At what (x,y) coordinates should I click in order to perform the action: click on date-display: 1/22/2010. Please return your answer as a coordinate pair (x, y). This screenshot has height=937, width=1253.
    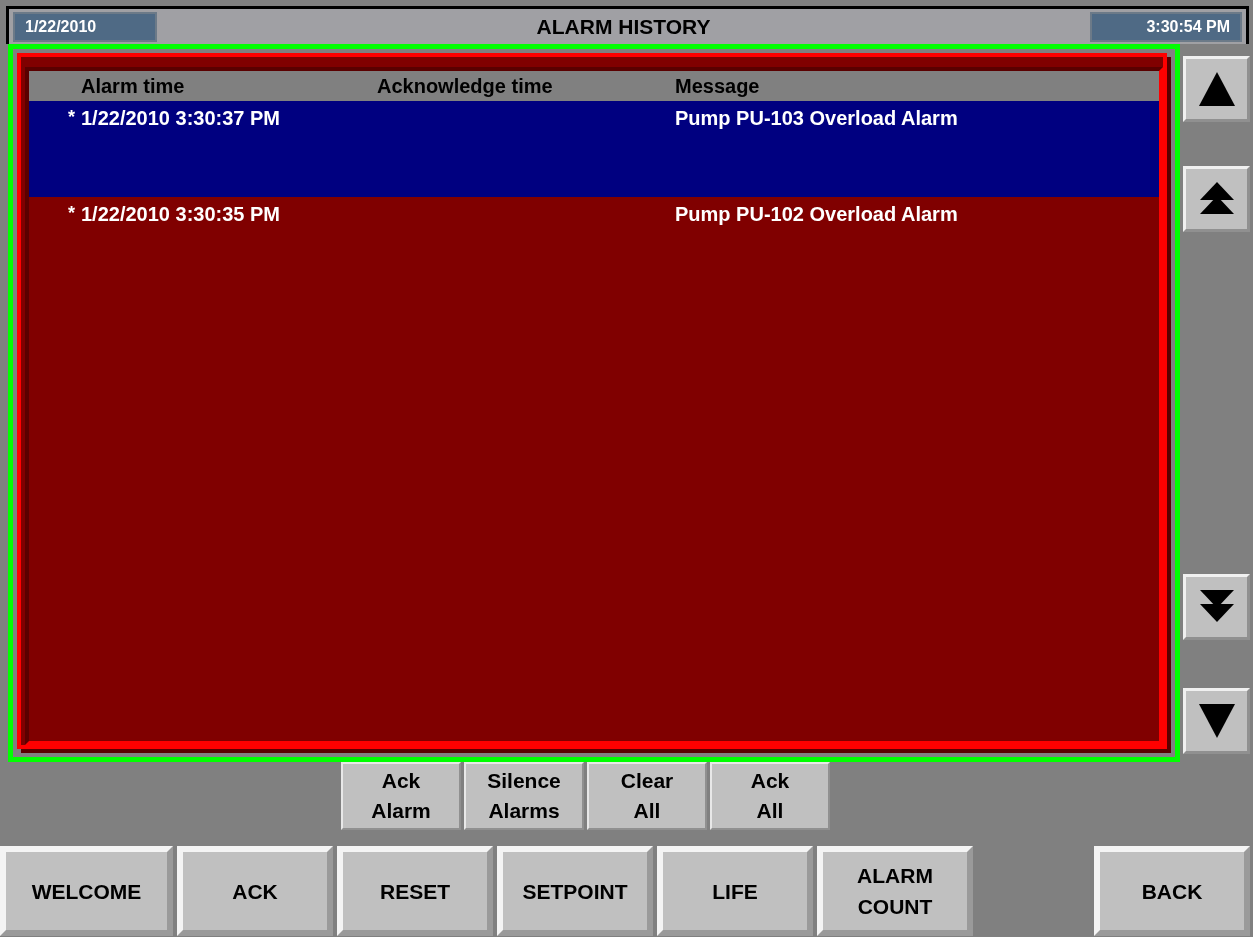
    Looking at the image, I should click on (85, 26).